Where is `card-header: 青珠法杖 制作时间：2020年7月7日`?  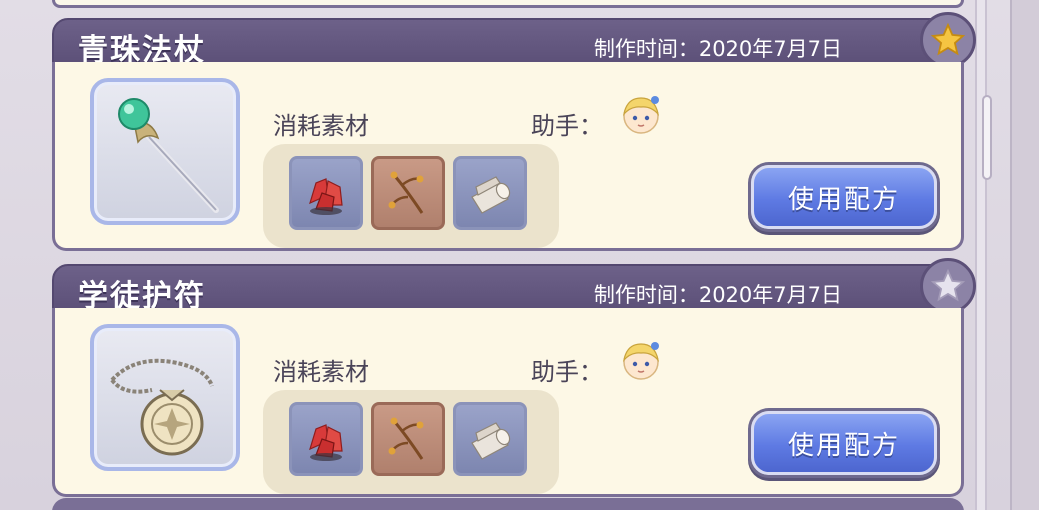
card-header: 青珠法杖 制作时间：2020年7月7日 is located at coordinates (508, 43).